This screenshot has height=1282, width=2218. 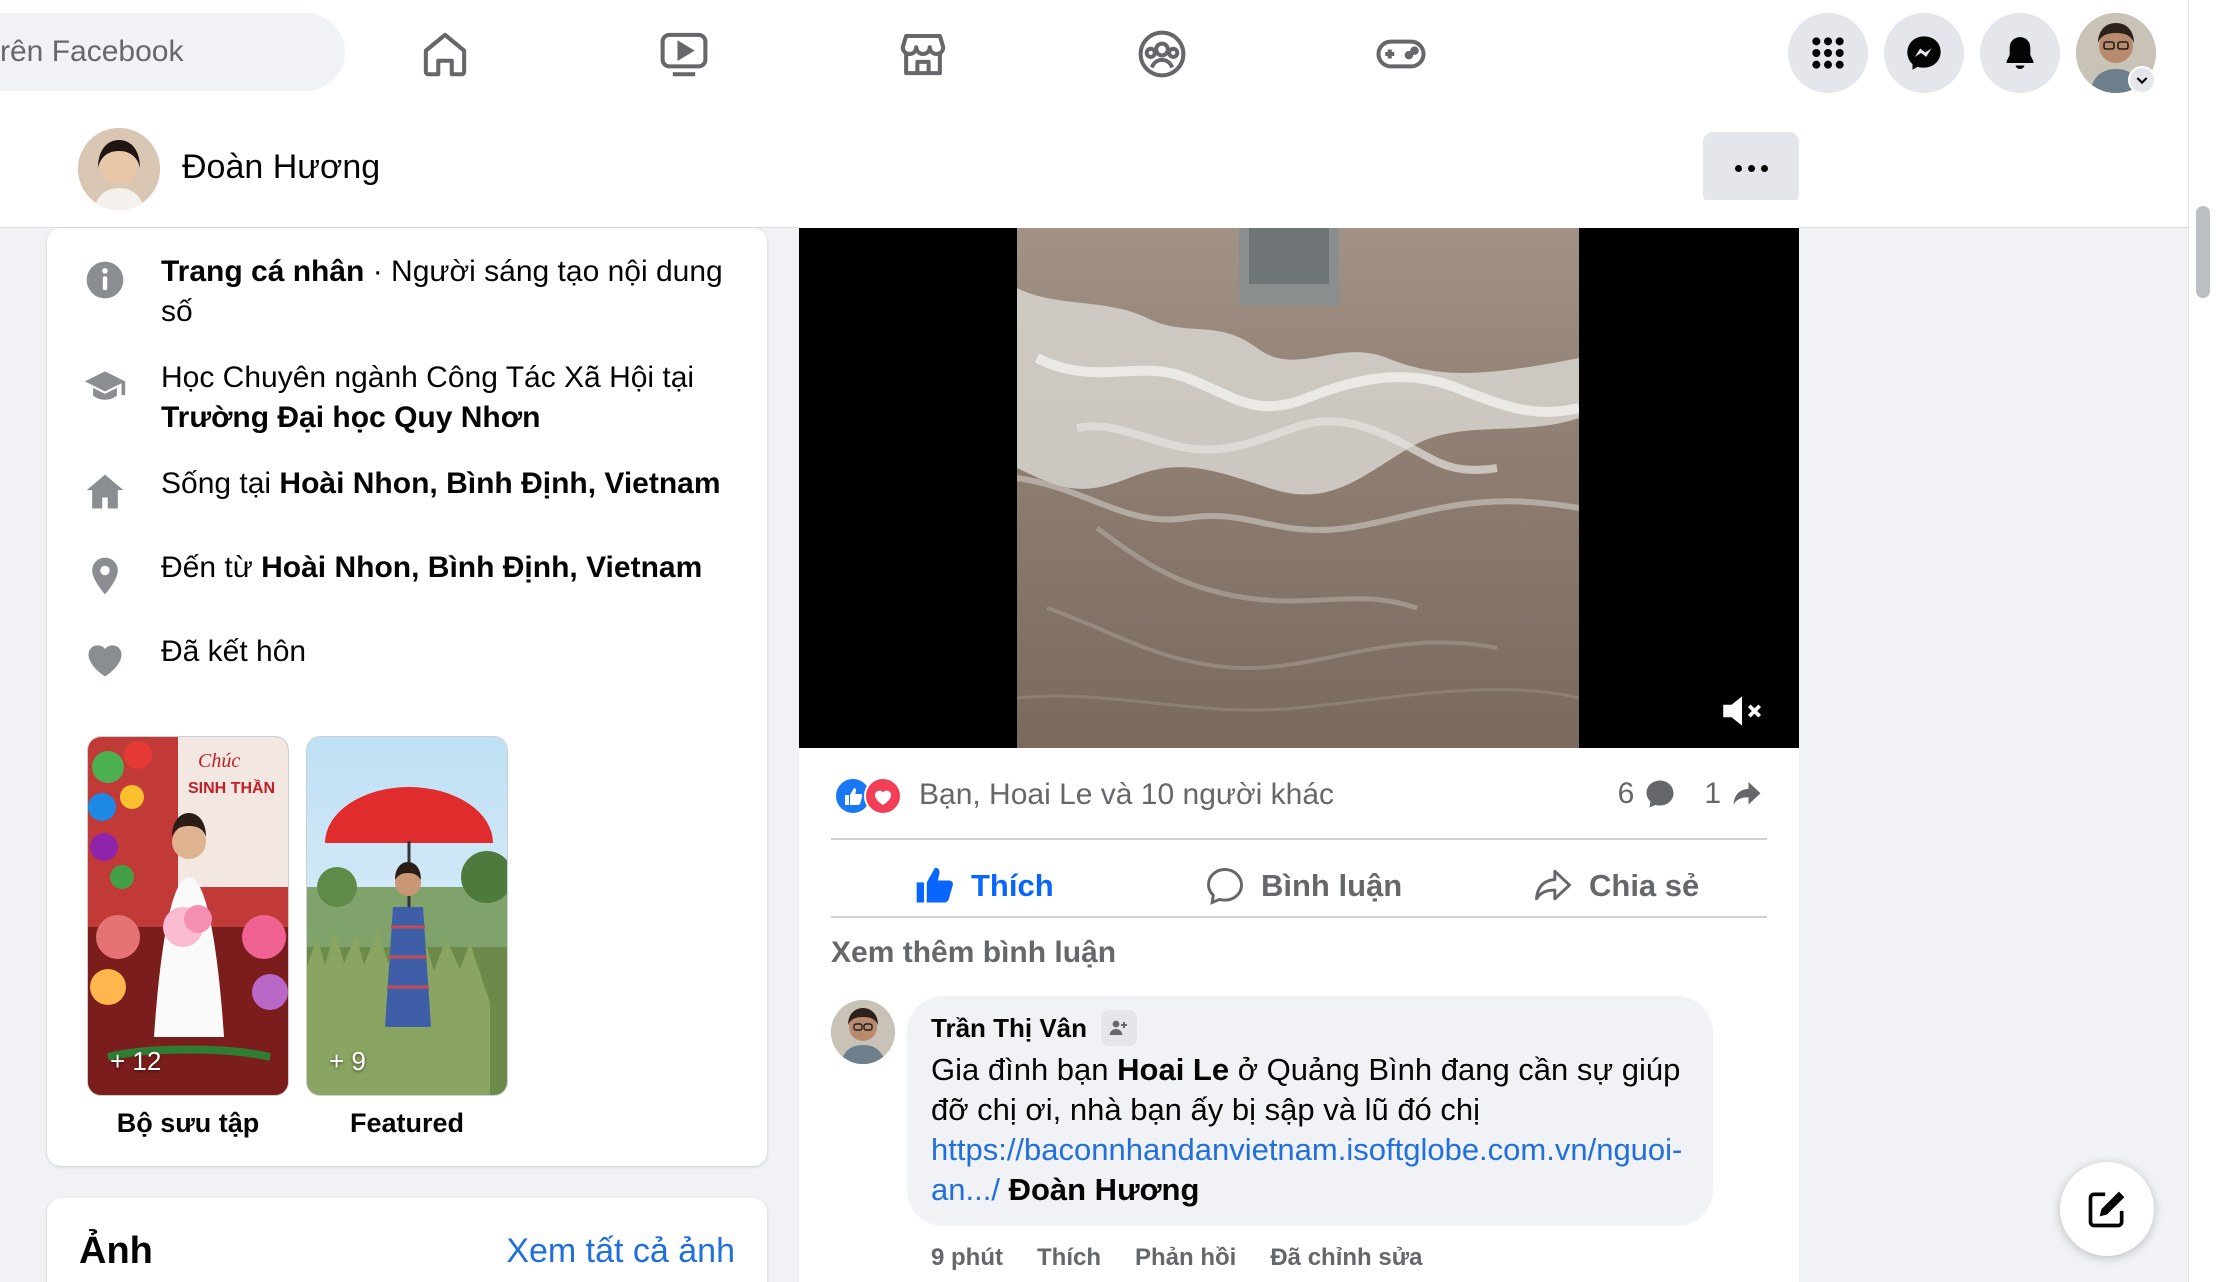 I want to click on menu-grid-button, so click(x=1828, y=53).